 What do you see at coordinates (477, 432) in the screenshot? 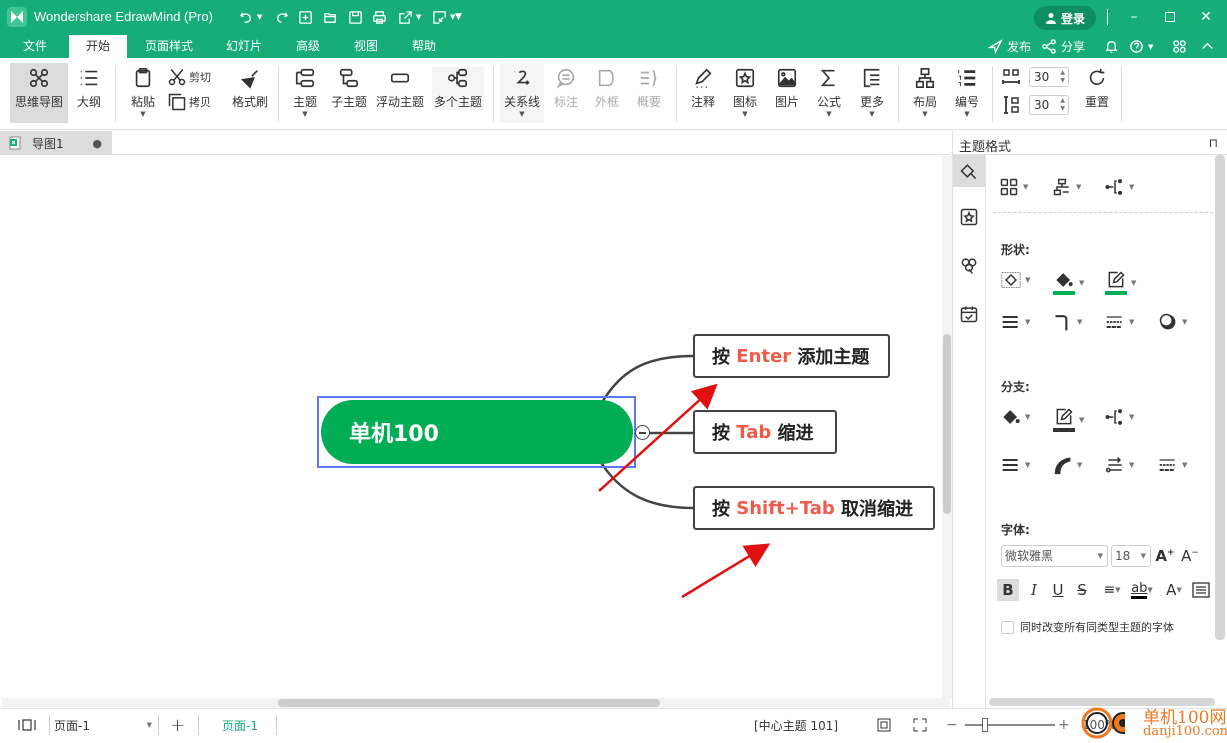
I see `central-topic: 单机100` at bounding box center [477, 432].